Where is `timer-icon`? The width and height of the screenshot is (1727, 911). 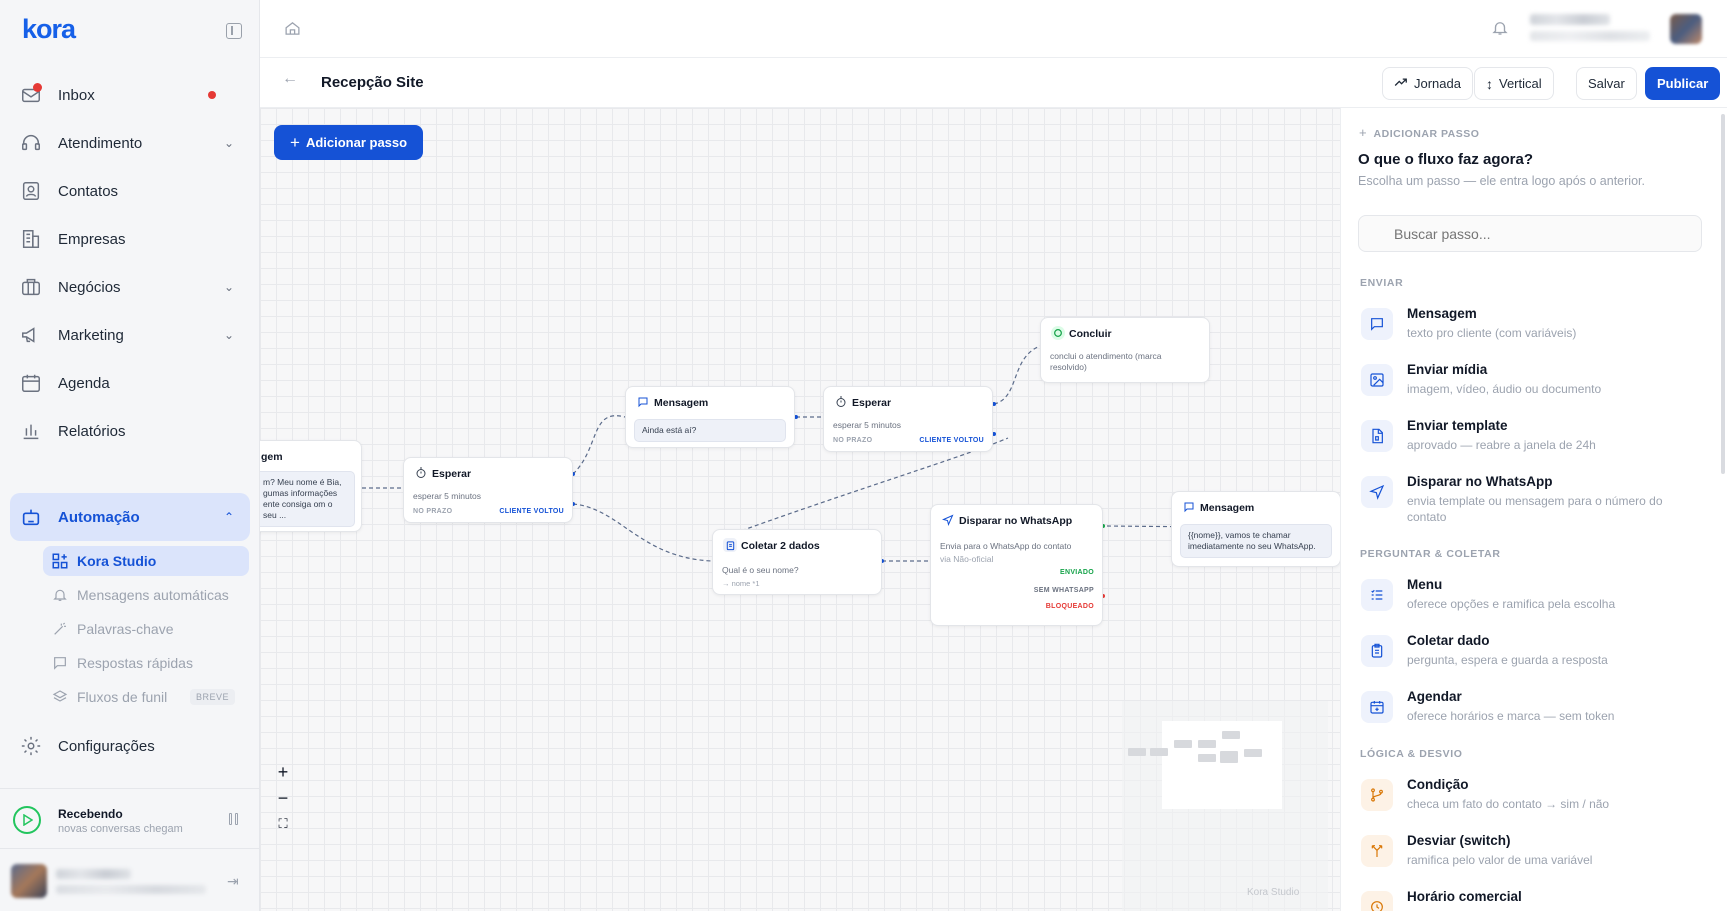 timer-icon is located at coordinates (421, 473).